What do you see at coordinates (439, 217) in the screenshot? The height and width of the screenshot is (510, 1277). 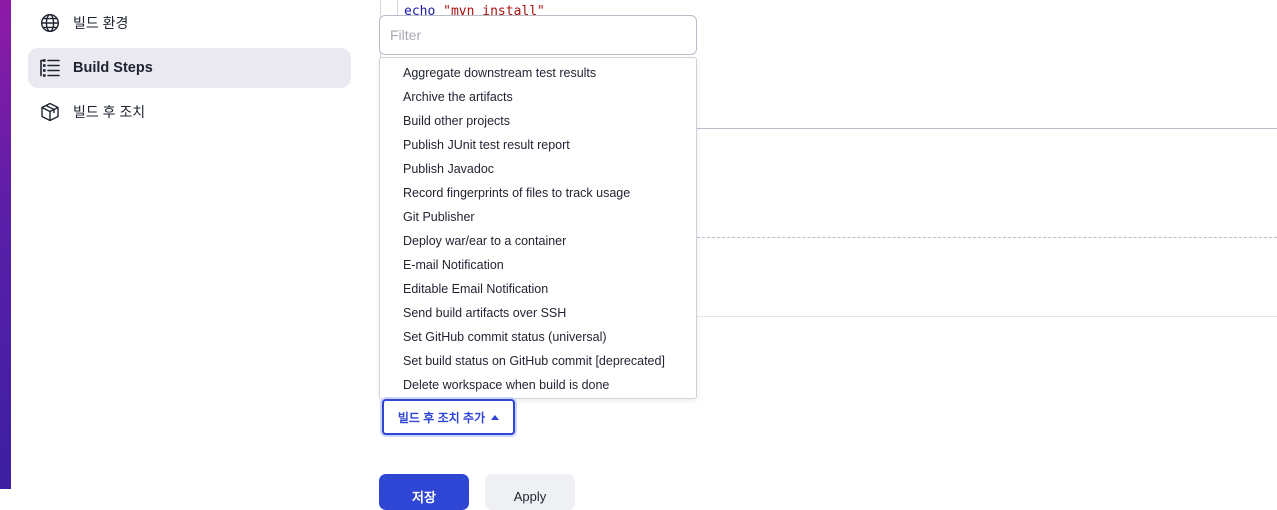 I see `dropdown-item-git-publisher: Git Publisher` at bounding box center [439, 217].